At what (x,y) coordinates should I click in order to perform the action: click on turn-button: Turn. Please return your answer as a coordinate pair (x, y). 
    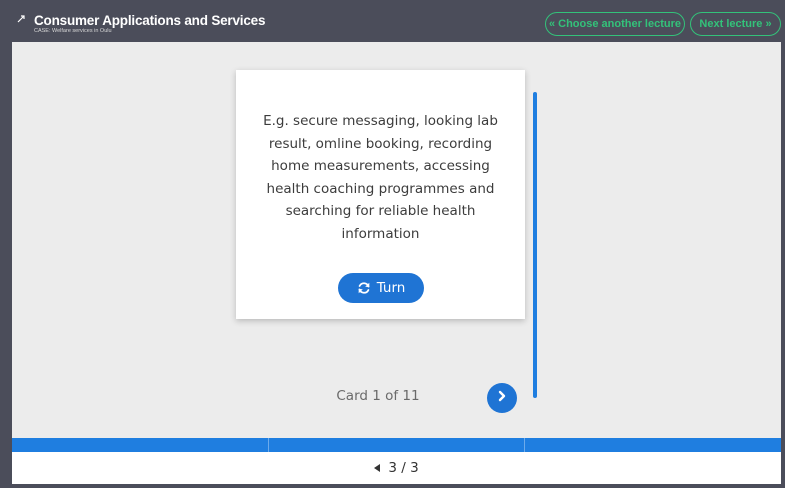
    Looking at the image, I should click on (381, 288).